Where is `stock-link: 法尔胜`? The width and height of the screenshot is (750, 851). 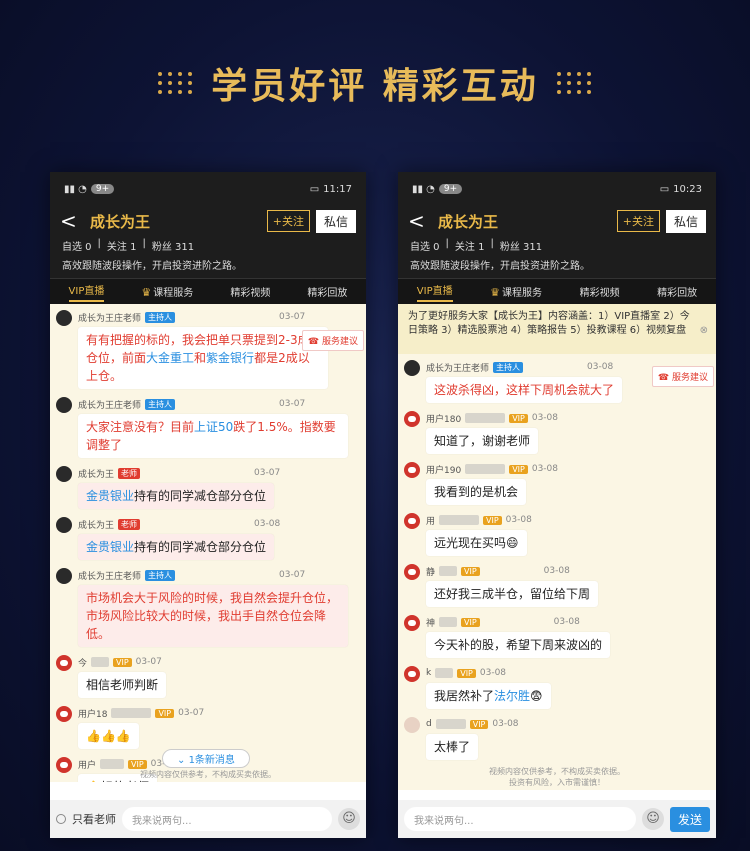 stock-link: 法尔胜 is located at coordinates (512, 696).